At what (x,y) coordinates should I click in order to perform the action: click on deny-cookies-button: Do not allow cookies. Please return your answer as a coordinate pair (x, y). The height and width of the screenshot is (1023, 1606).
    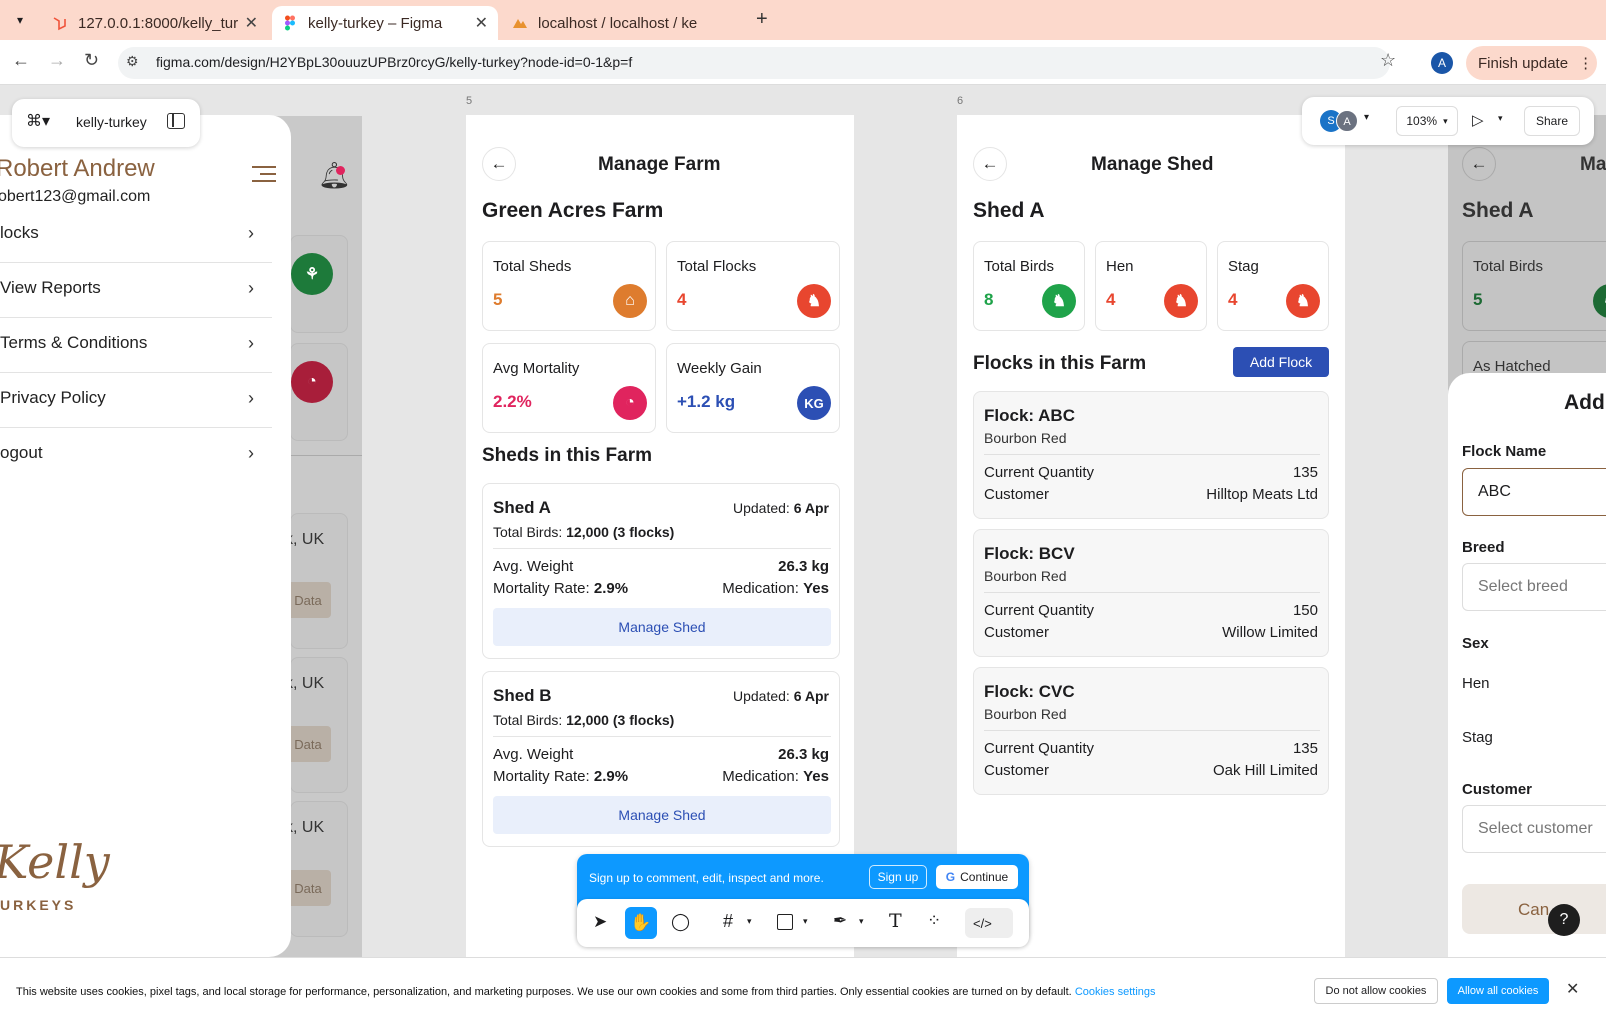
    Looking at the image, I should click on (1376, 991).